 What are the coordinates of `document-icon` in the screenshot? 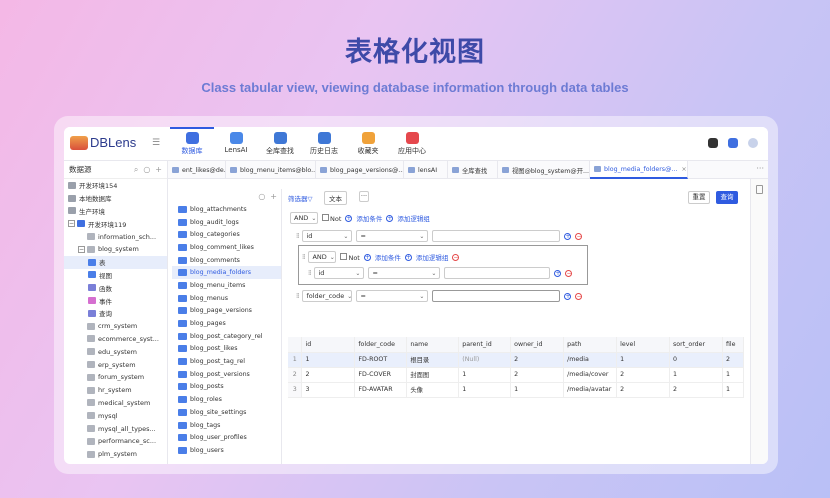 It's located at (759, 189).